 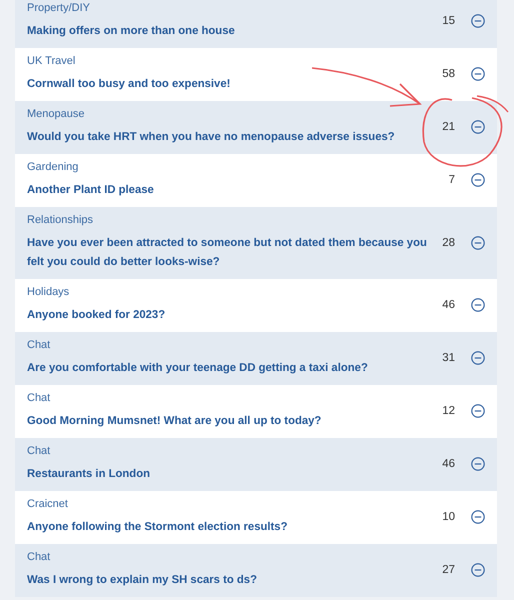 I want to click on reply-count: 58, so click(x=448, y=74).